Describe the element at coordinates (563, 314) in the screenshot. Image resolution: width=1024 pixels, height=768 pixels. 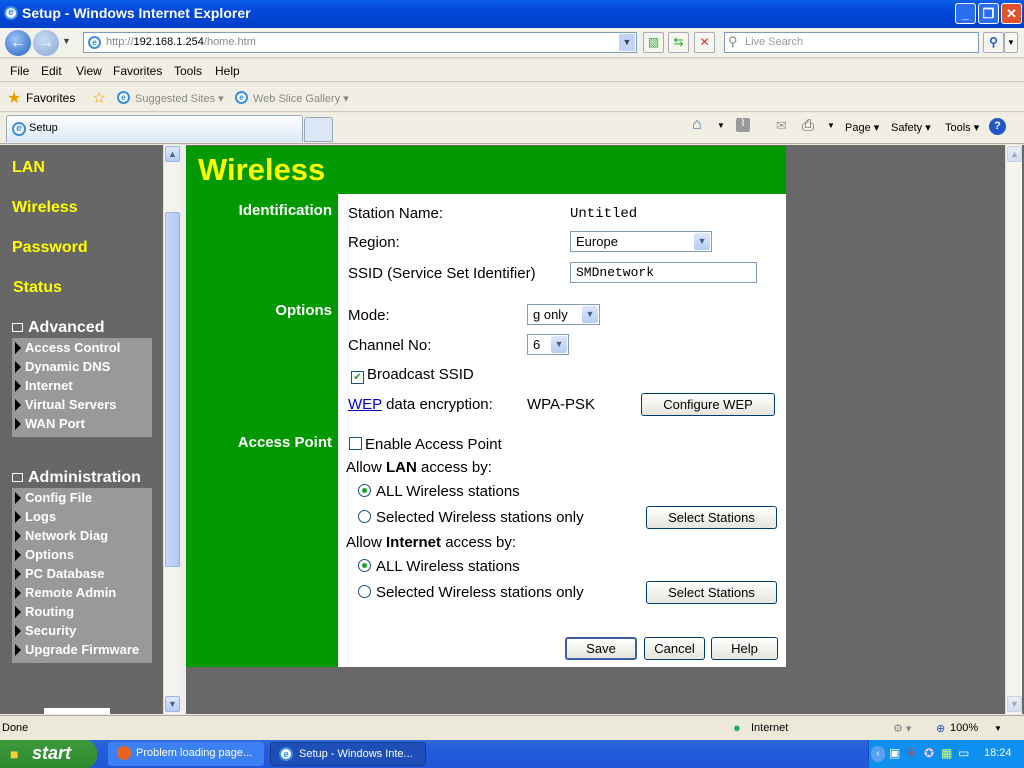
I see `mode-select: g only ▼` at that location.